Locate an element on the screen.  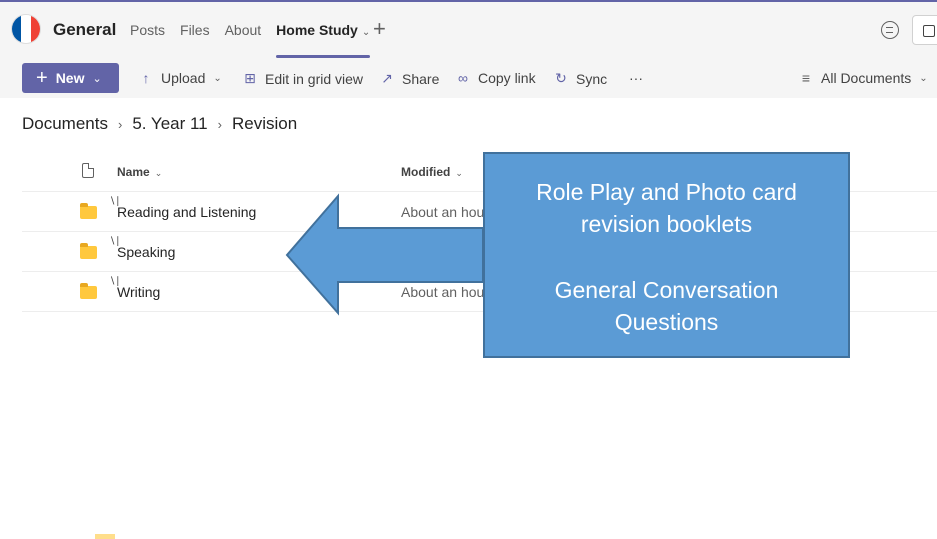
file-type-icon is located at coordinates (88, 170).